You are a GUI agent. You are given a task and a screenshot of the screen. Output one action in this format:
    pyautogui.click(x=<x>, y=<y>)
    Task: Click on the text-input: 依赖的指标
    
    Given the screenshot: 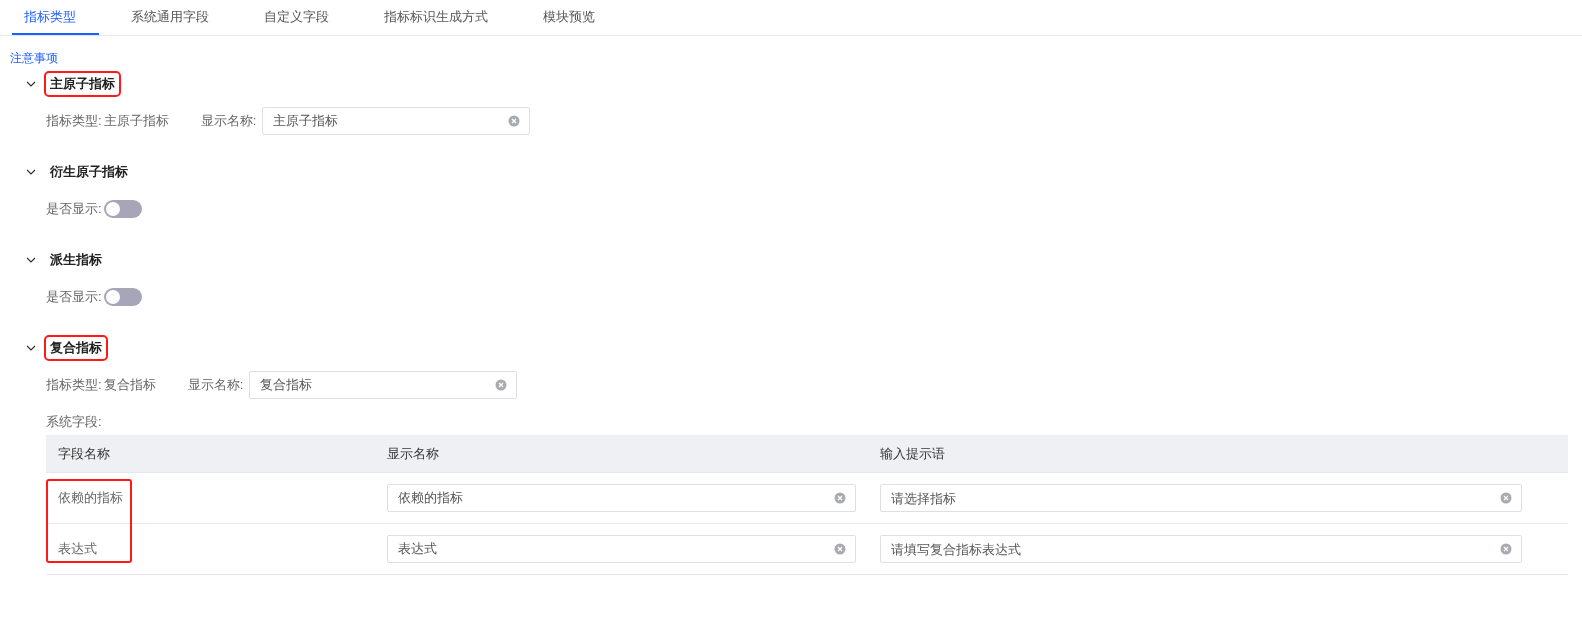 What is the action you would take?
    pyautogui.click(x=621, y=498)
    